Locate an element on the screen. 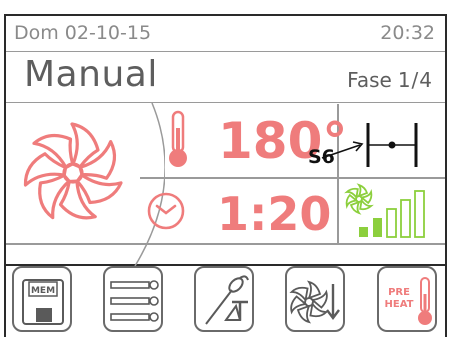 The width and height of the screenshot is (453, 337). timer-value: 1:20 is located at coordinates (274, 214).